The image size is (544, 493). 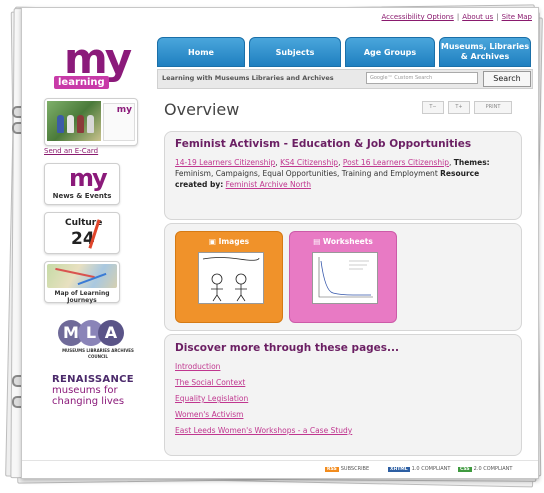 I want to click on discover-link-equality-legislation: Equality Legislation, so click(x=263, y=402).